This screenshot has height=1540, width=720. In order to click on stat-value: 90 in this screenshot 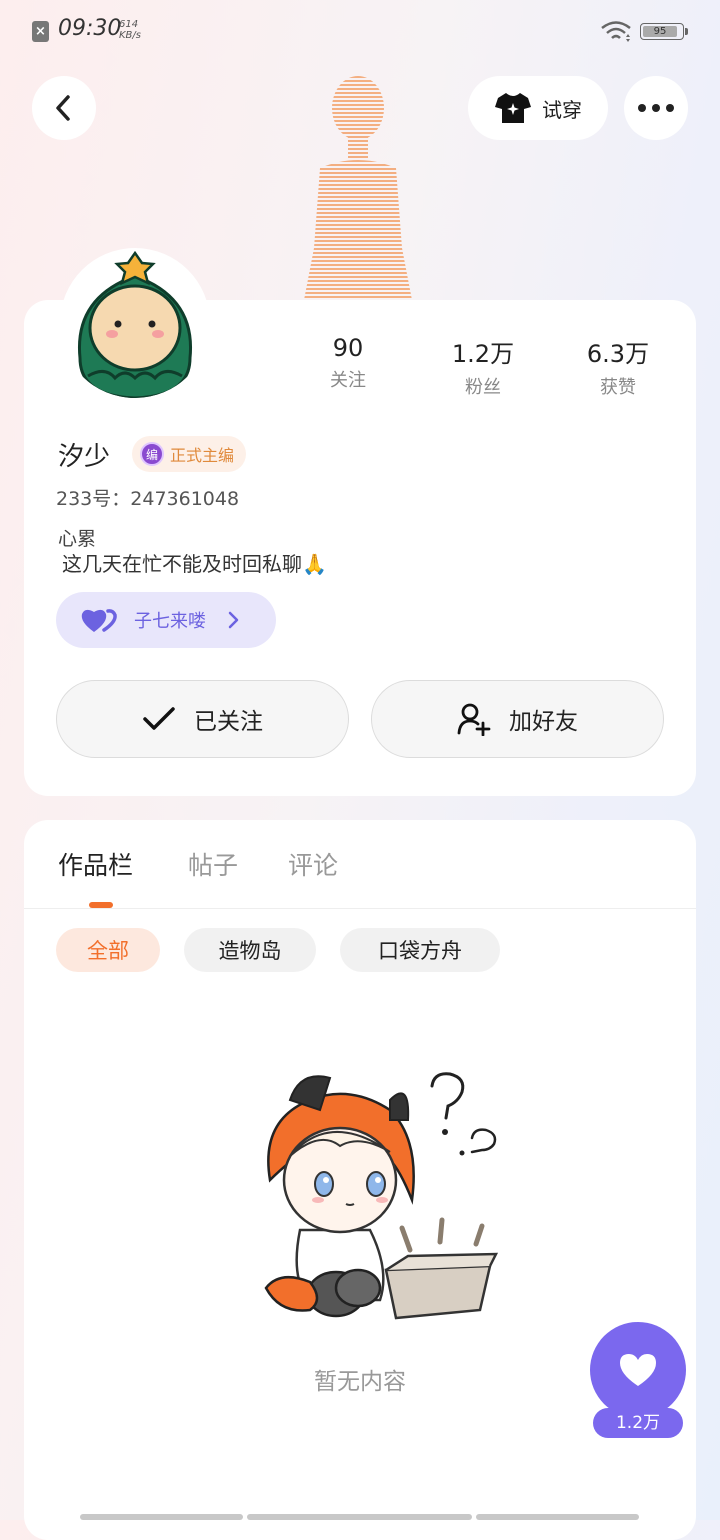, I will do `click(348, 348)`.